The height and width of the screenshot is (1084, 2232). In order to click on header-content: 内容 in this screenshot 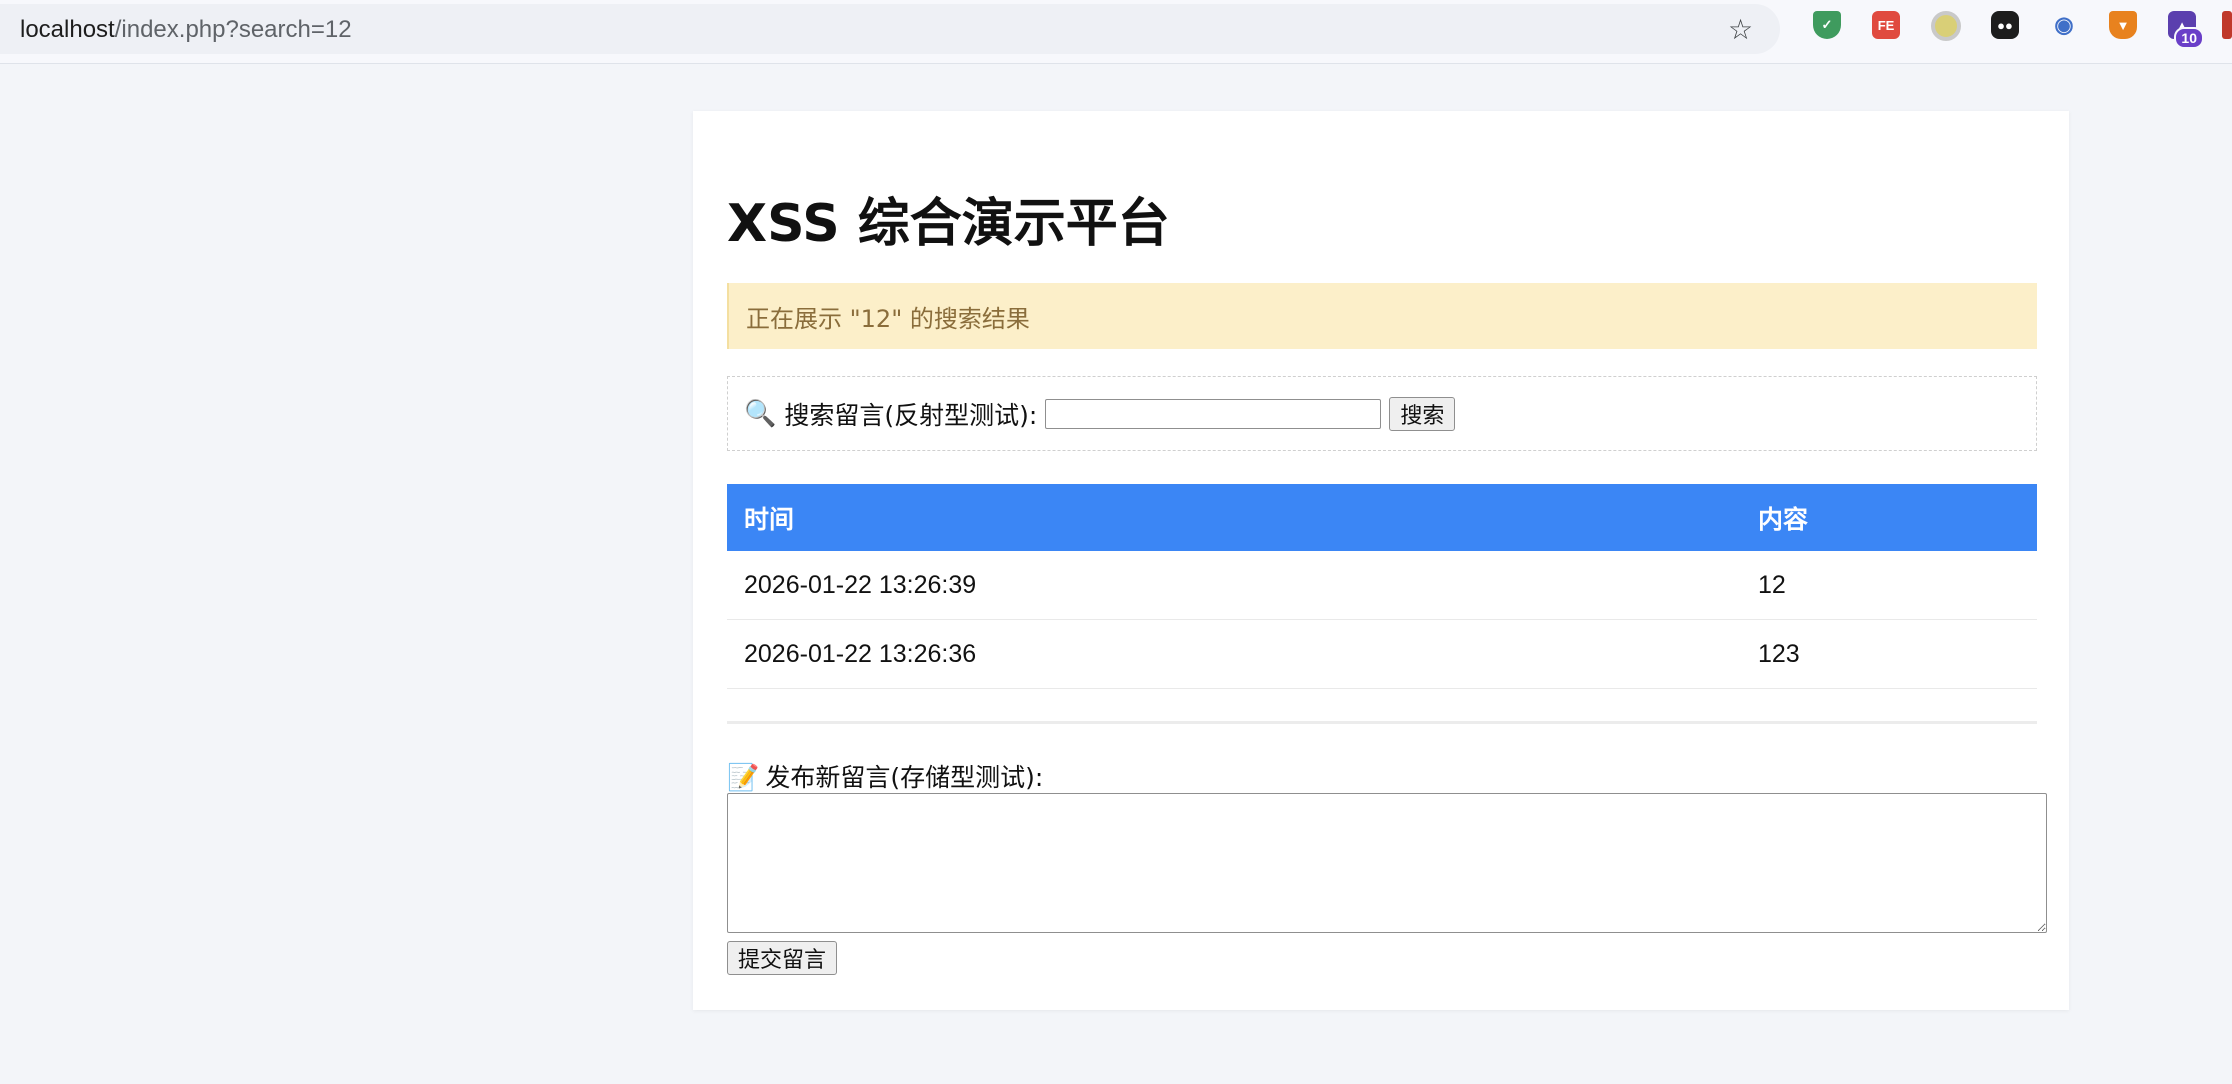, I will do `click(1889, 517)`.